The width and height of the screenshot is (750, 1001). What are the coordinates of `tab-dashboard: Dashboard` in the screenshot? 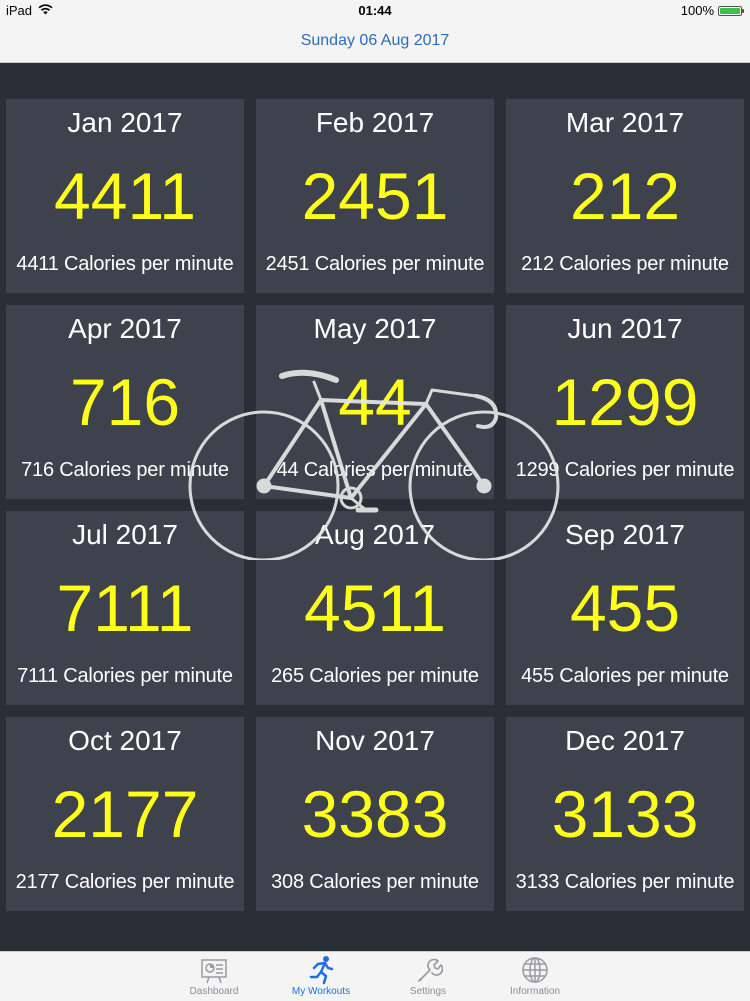 It's located at (214, 976).